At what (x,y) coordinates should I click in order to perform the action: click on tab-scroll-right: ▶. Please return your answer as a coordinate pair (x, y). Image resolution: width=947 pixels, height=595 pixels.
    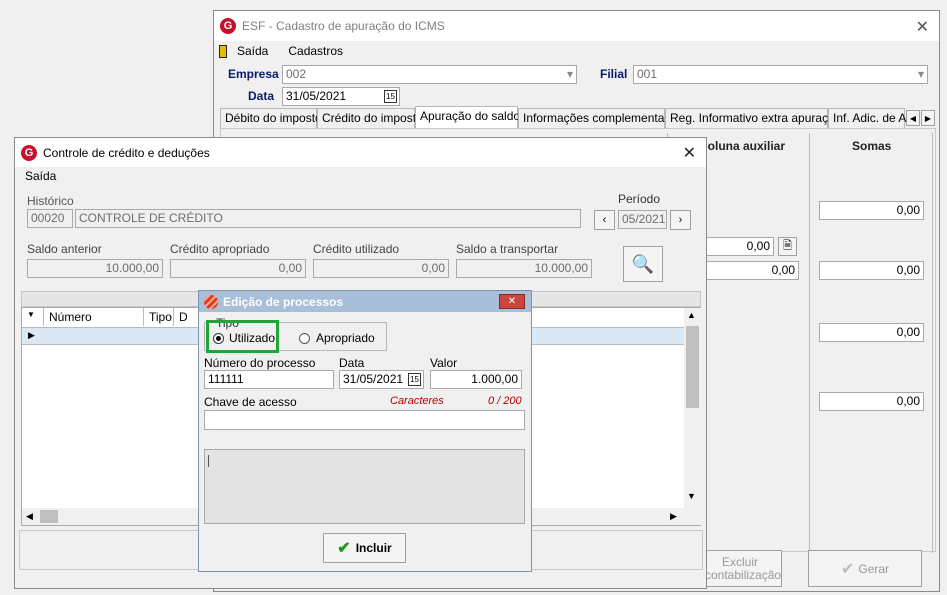
    Looking at the image, I should click on (928, 118).